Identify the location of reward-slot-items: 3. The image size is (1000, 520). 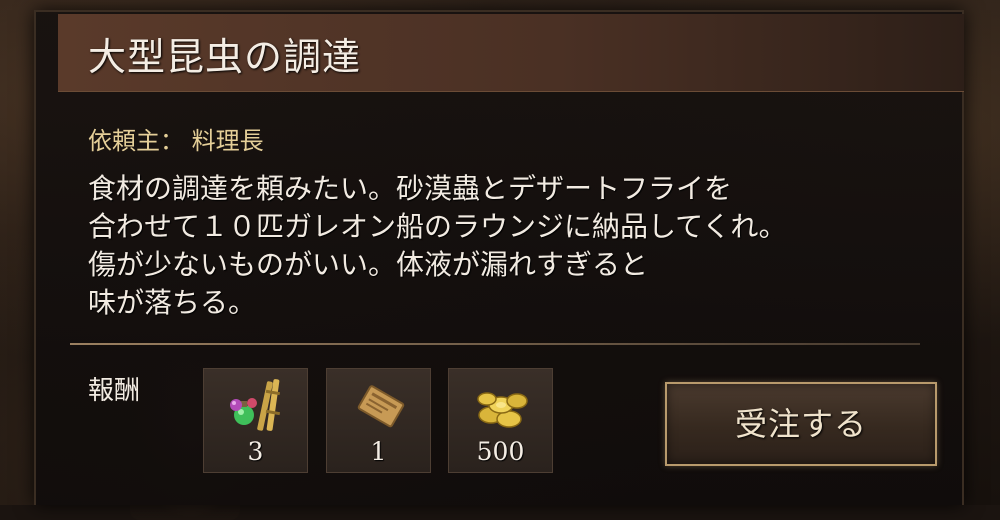
(255, 420).